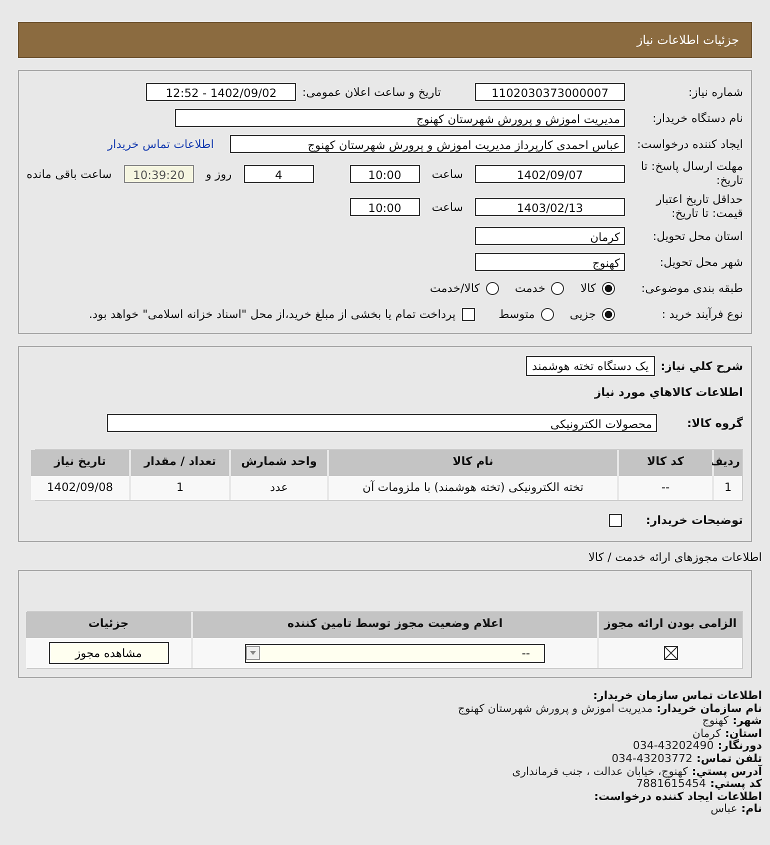 This screenshot has height=845, width=770. Describe the element at coordinates (516, 314) in the screenshot. I see `radio-label: متوسط` at that location.